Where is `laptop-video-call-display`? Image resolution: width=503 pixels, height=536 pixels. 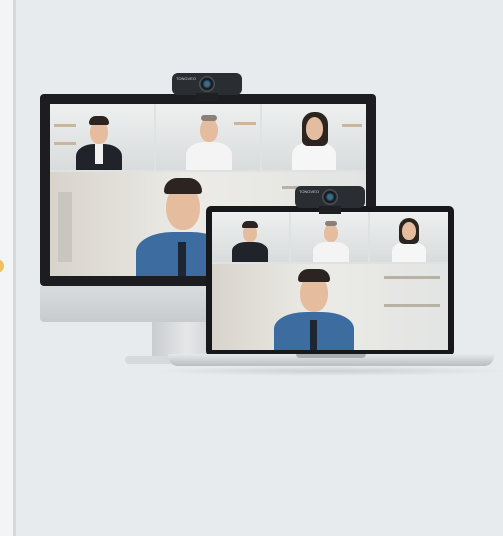
laptop-video-call-display is located at coordinates (330, 281).